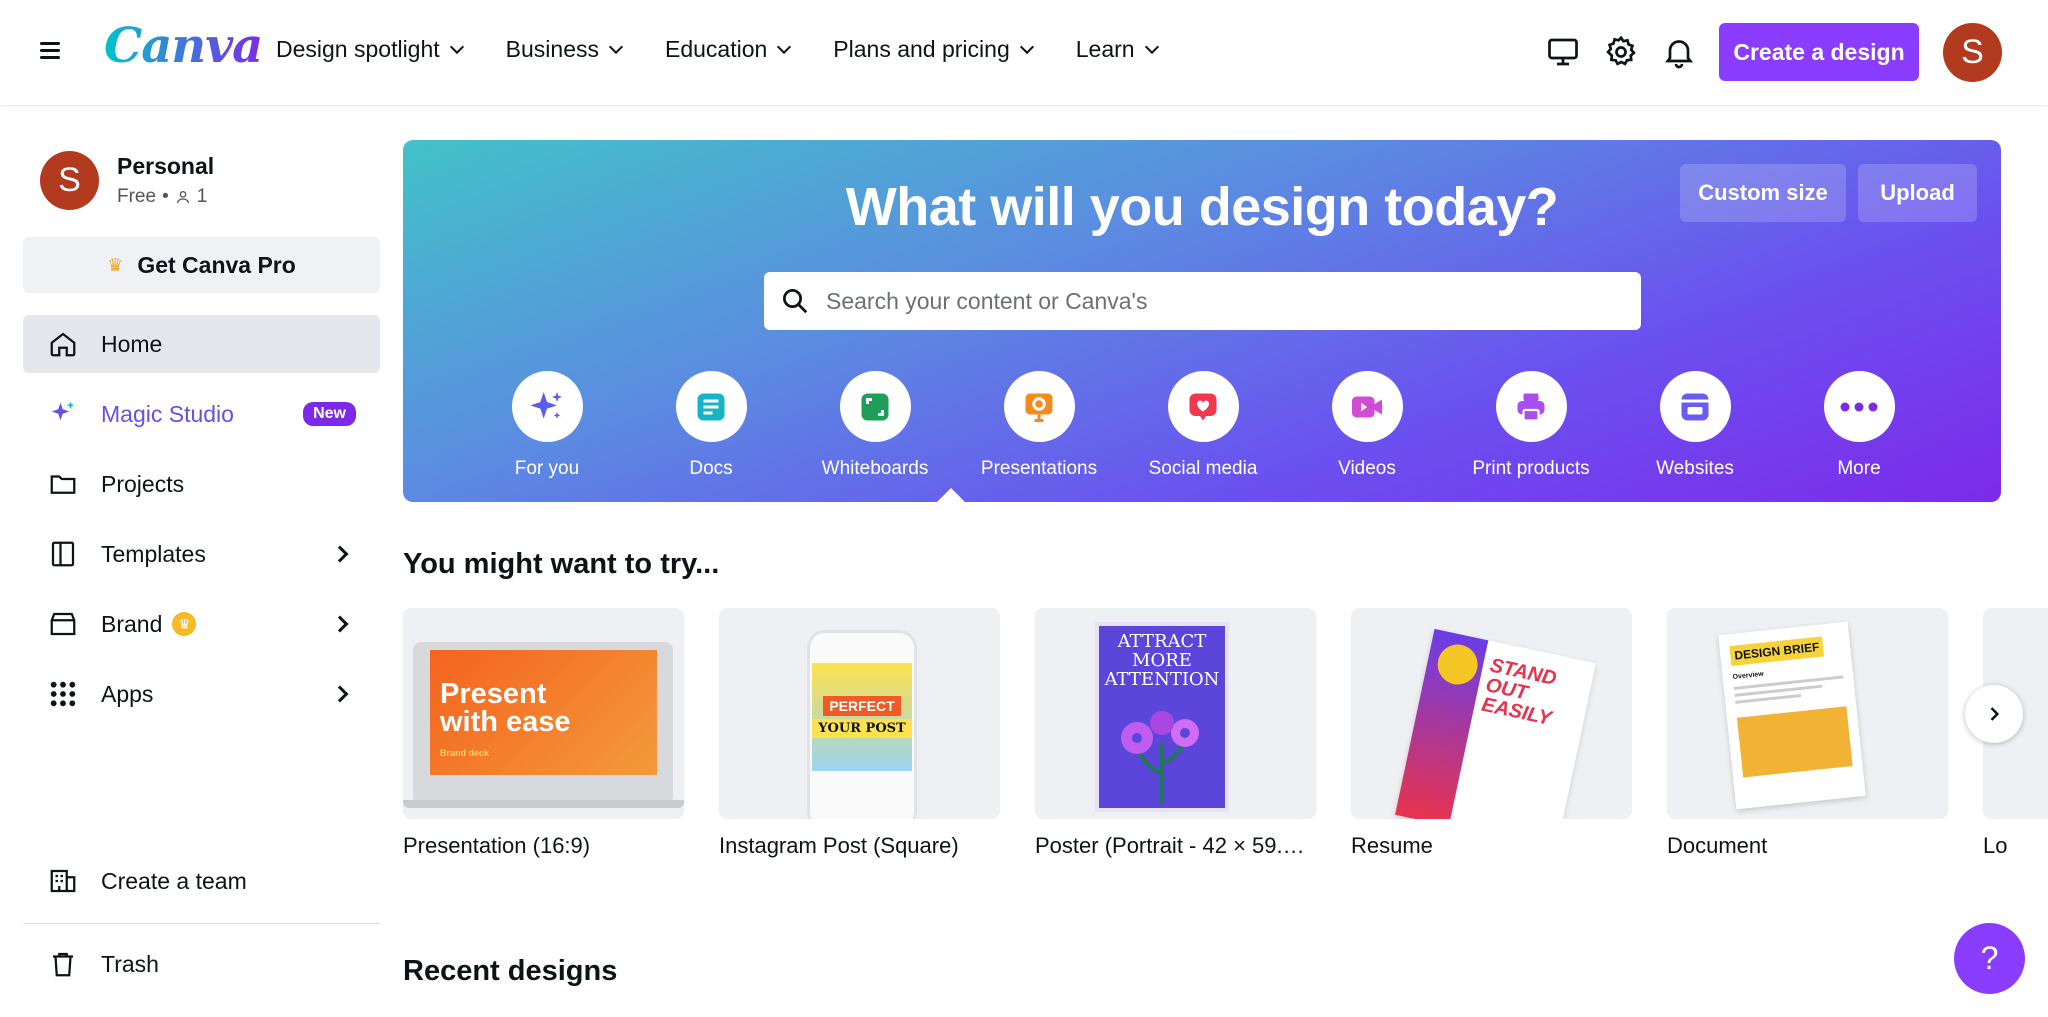 The width and height of the screenshot is (2048, 1017). What do you see at coordinates (1367, 468) in the screenshot?
I see `category-label: Videos` at bounding box center [1367, 468].